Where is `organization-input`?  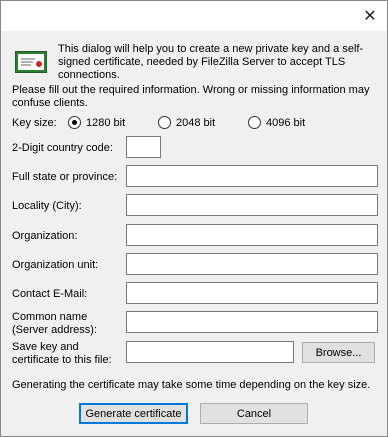
organization-input is located at coordinates (252, 235).